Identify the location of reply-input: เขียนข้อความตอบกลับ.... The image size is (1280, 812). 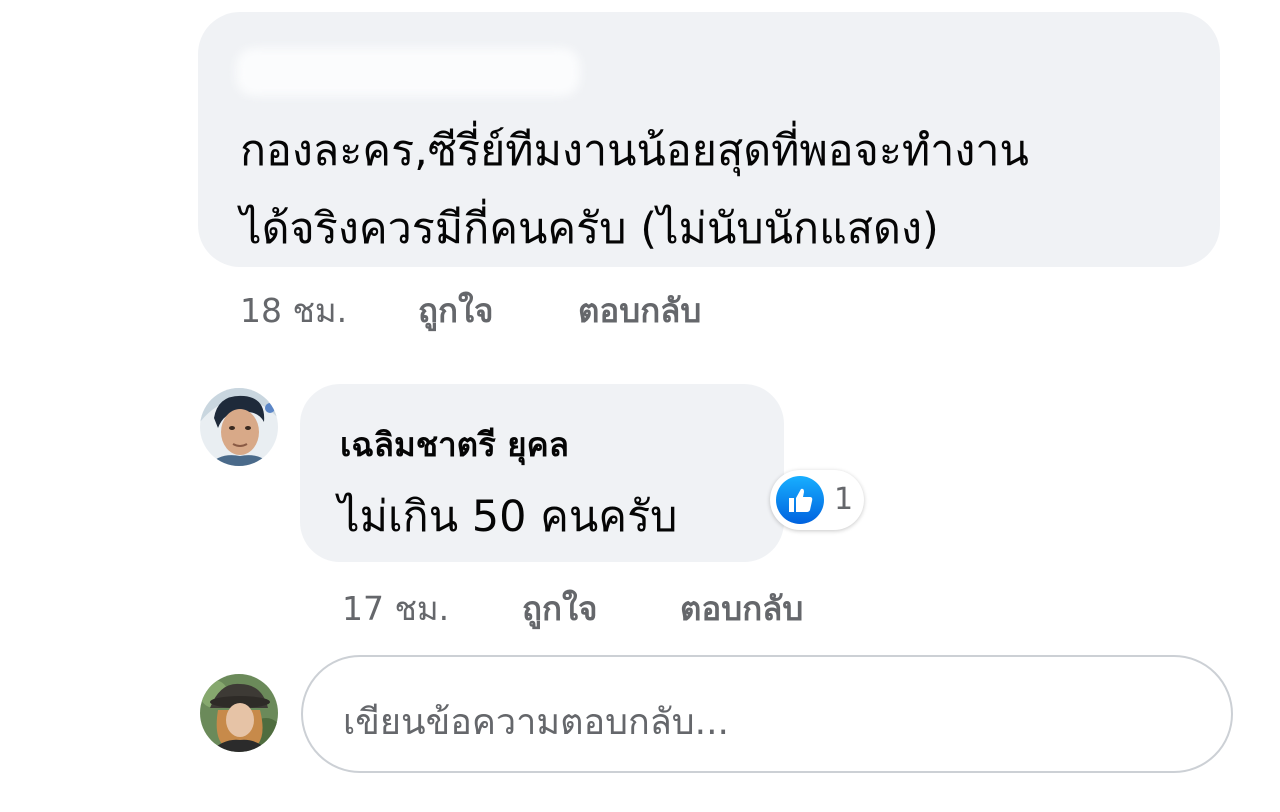
(767, 714).